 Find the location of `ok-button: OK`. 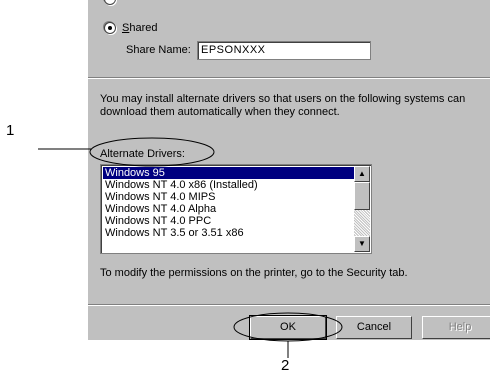

ok-button: OK is located at coordinates (288, 327).